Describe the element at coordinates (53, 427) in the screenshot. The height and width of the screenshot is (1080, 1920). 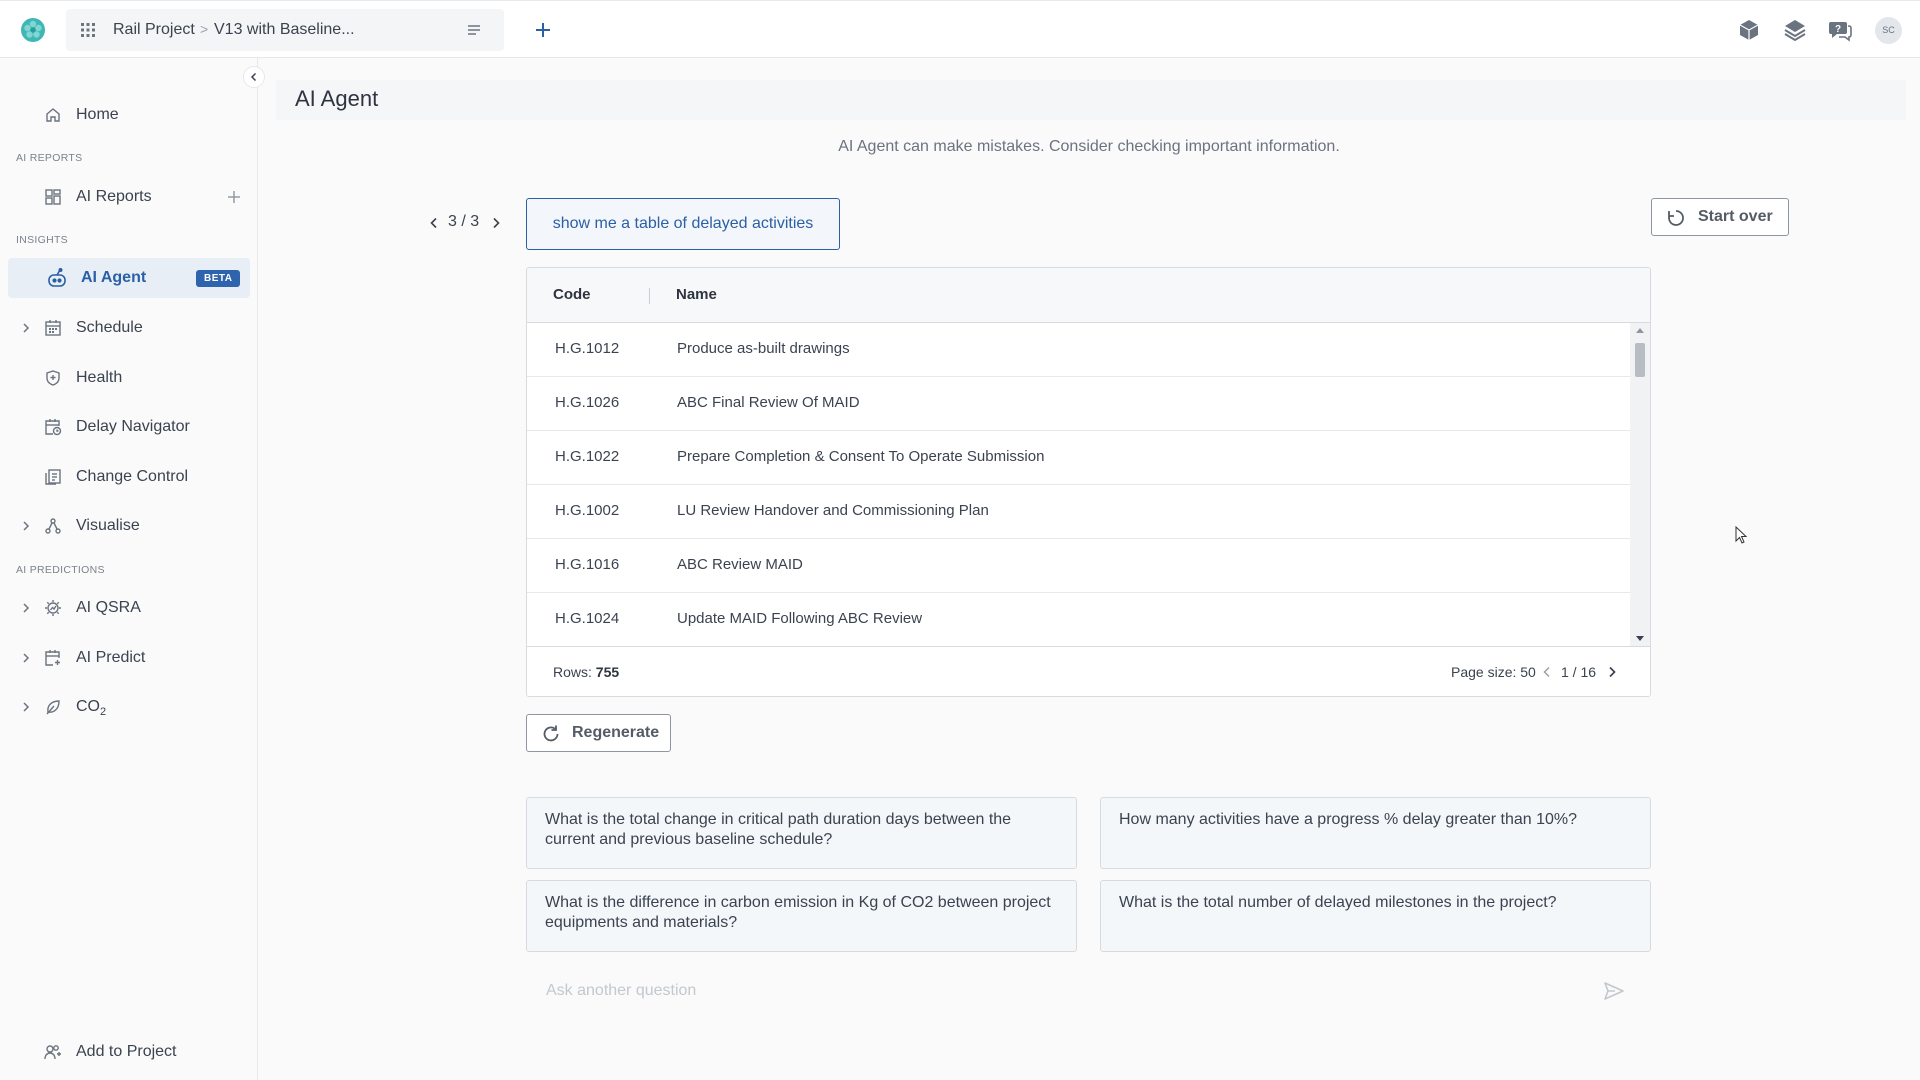
I see `calendar-clock-icon` at that location.